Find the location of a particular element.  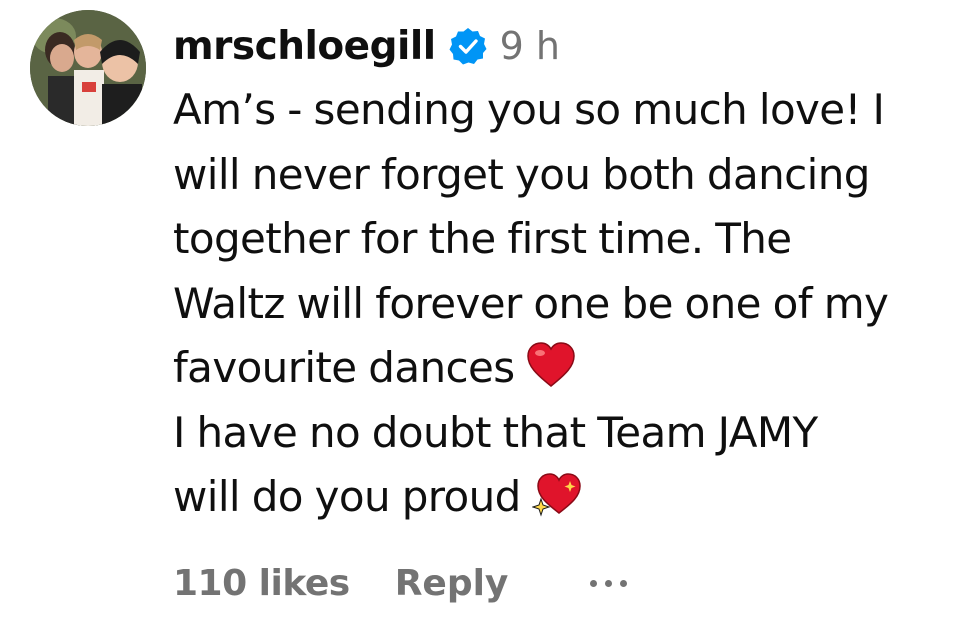

sparkling-heart-icon is located at coordinates (557, 494).